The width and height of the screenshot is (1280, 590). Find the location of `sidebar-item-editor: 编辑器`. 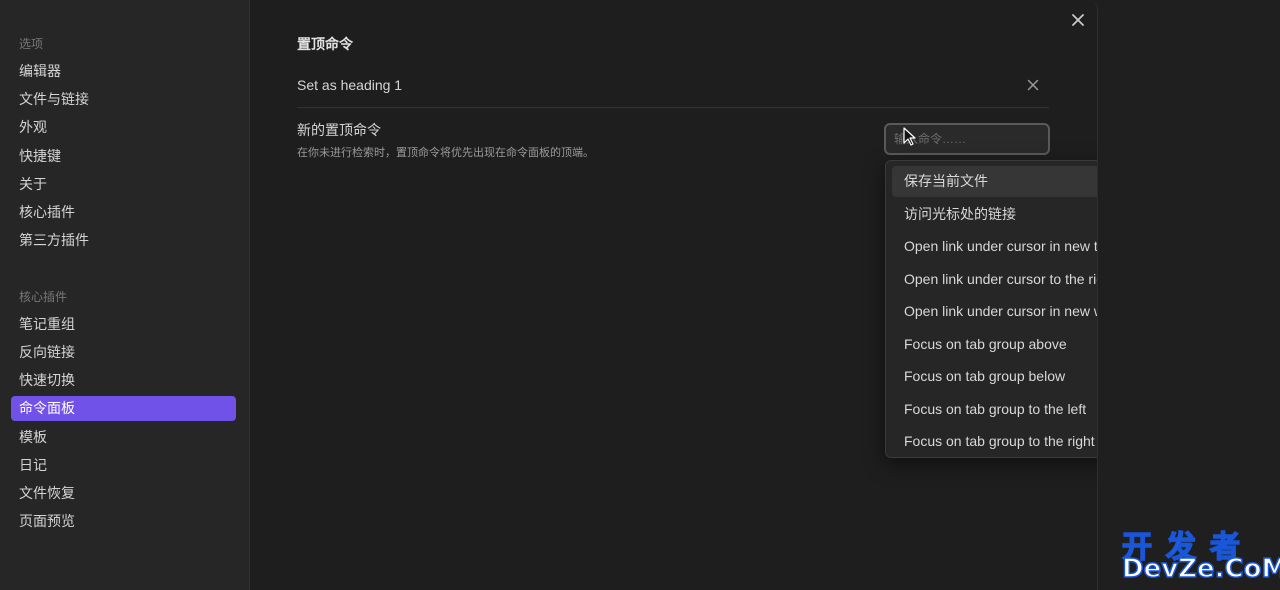

sidebar-item-editor: 编辑器 is located at coordinates (123, 71).